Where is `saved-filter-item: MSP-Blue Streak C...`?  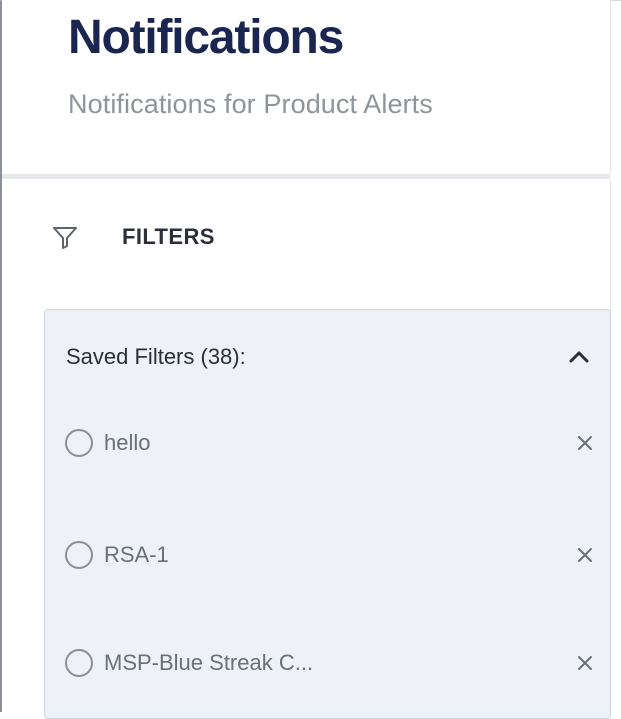 saved-filter-item: MSP-Blue Streak C... is located at coordinates (331, 663).